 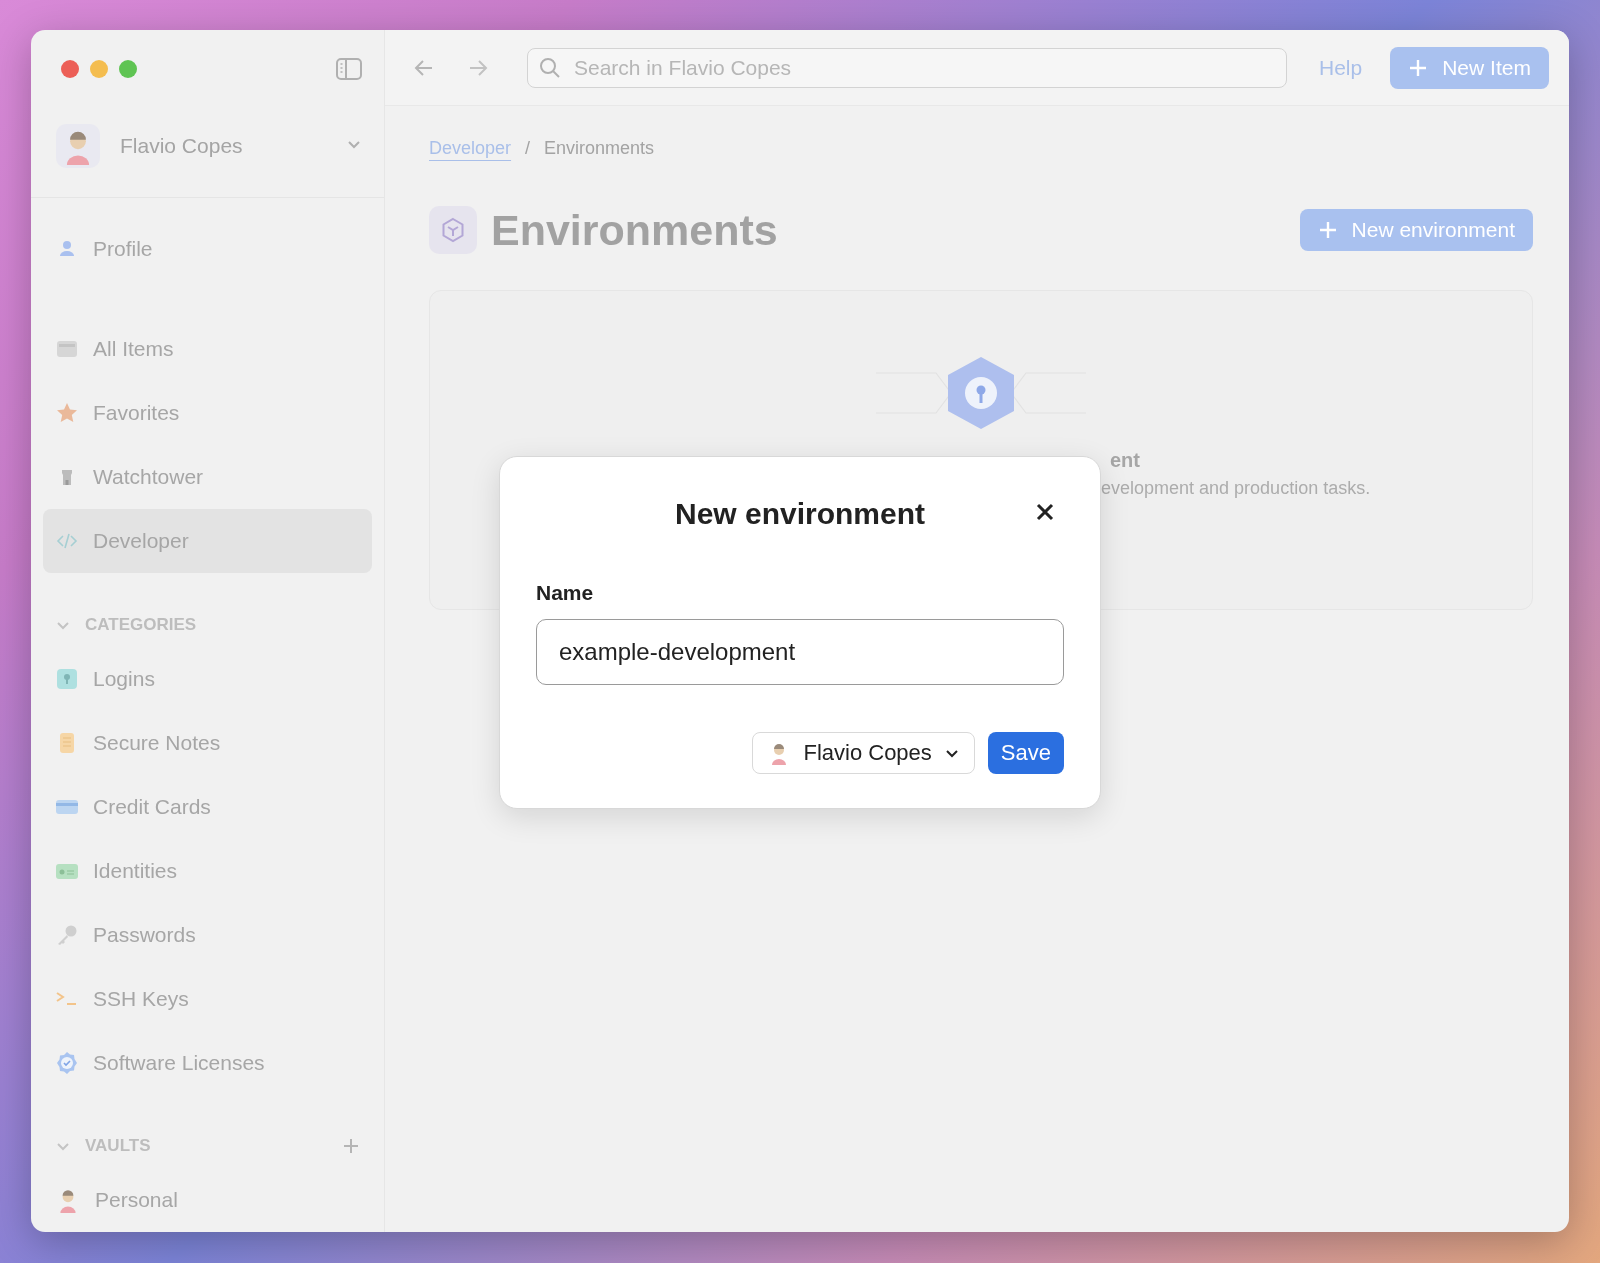 I want to click on field-label: Name, so click(x=565, y=593).